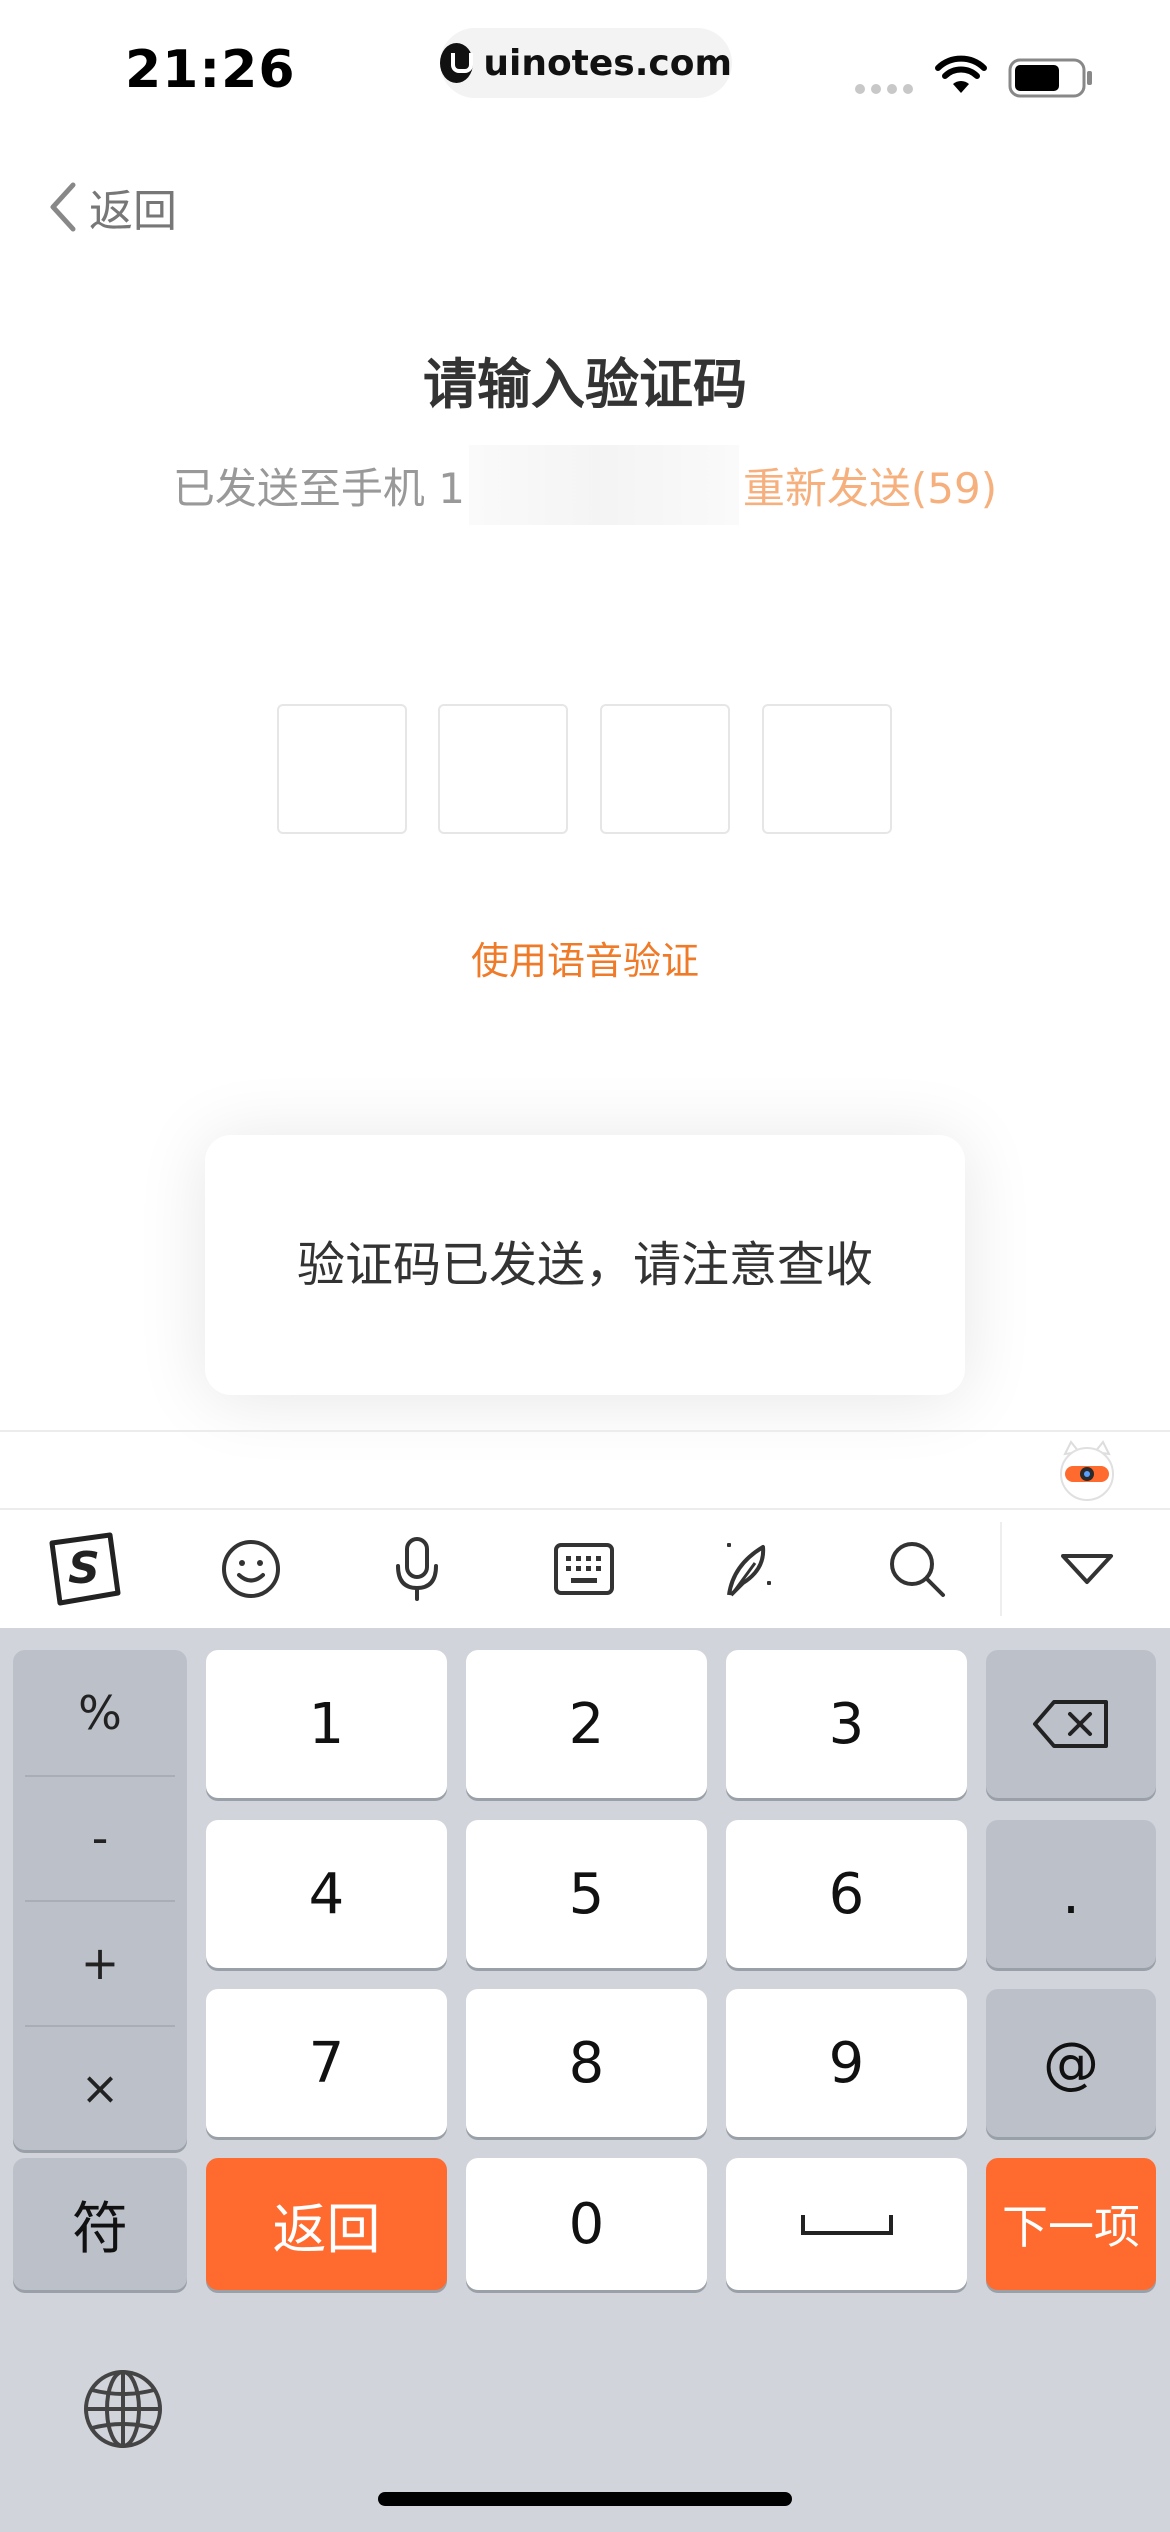 This screenshot has height=2532, width=1170. I want to click on key-7: 7, so click(326, 2063).